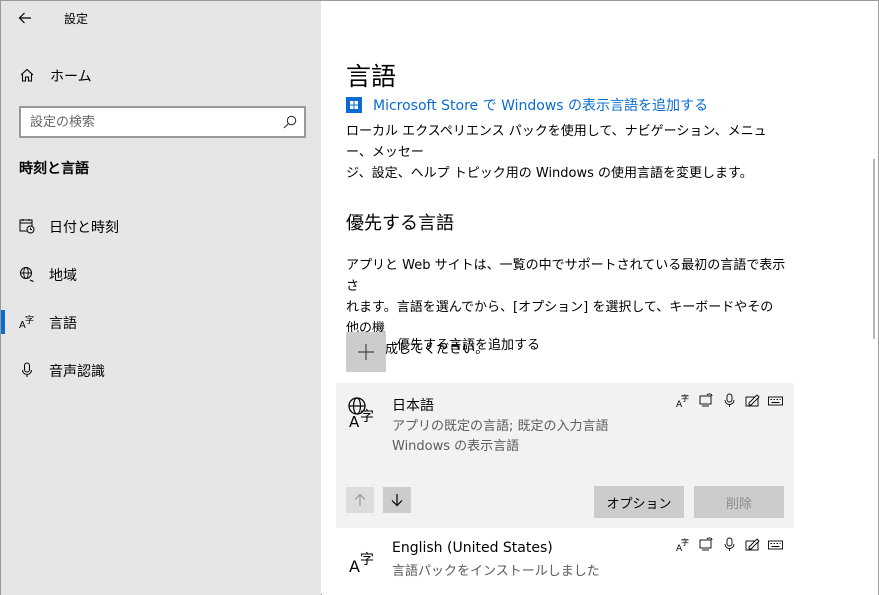 The image size is (879, 595). What do you see at coordinates (71, 77) in the screenshot?
I see `sidebar-item-label: ホーム` at bounding box center [71, 77].